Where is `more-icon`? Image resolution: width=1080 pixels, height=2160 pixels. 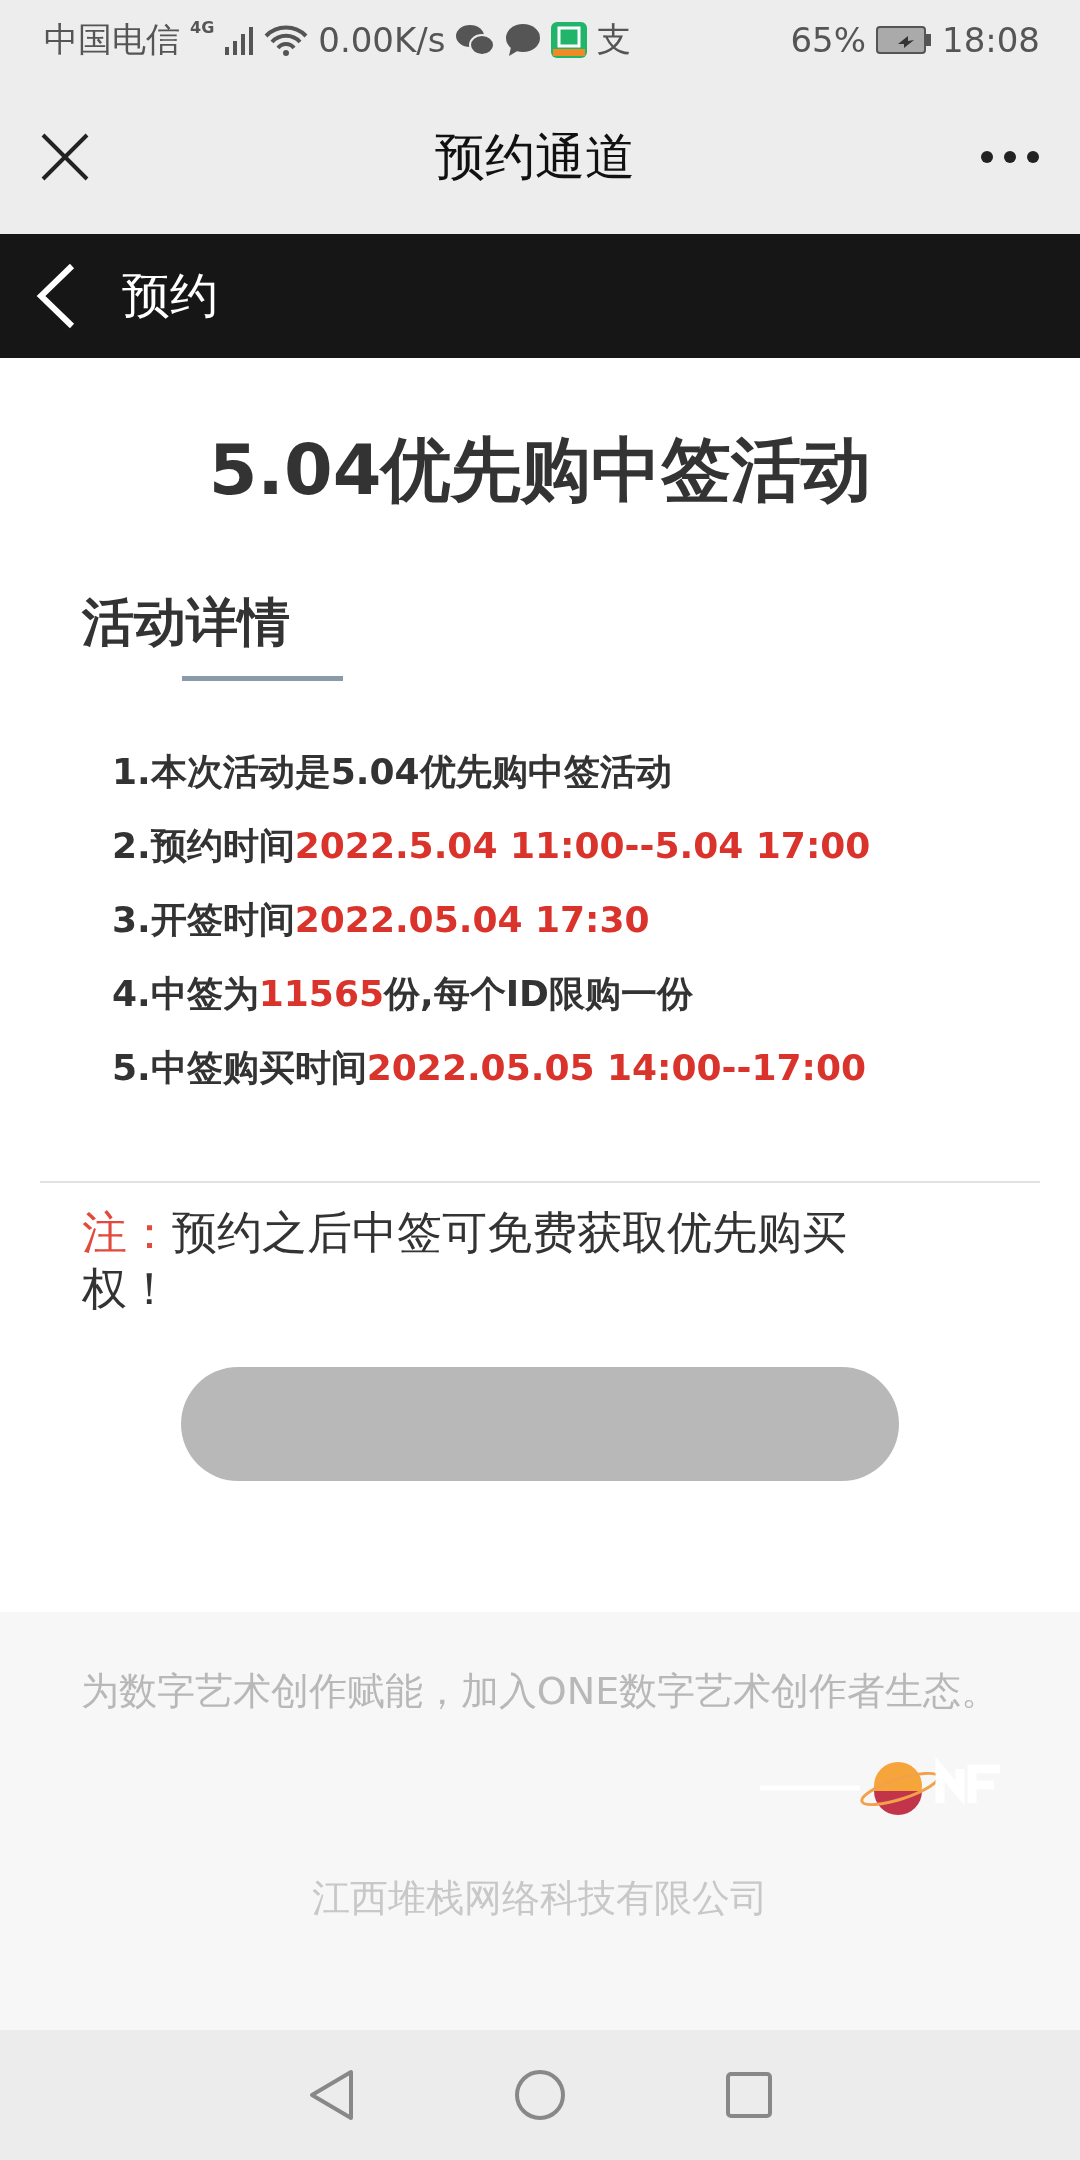
more-icon is located at coordinates (1010, 157).